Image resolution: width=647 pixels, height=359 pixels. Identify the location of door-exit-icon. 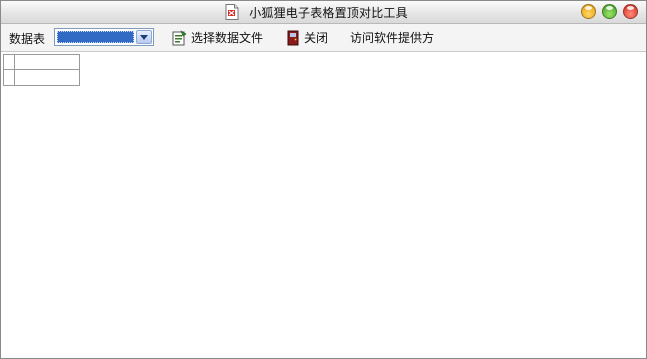
(293, 37).